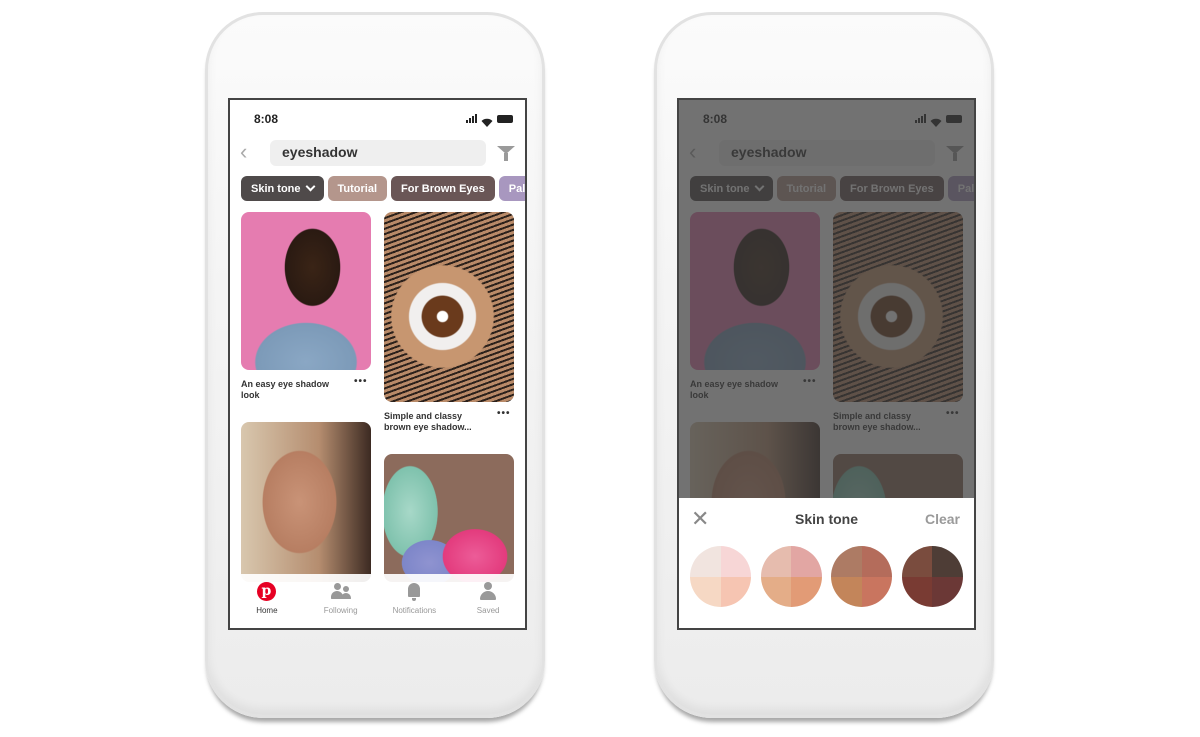 Image resolution: width=1200 pixels, height=737 pixels. Describe the element at coordinates (340, 610) in the screenshot. I see `tab-label: Following` at that location.